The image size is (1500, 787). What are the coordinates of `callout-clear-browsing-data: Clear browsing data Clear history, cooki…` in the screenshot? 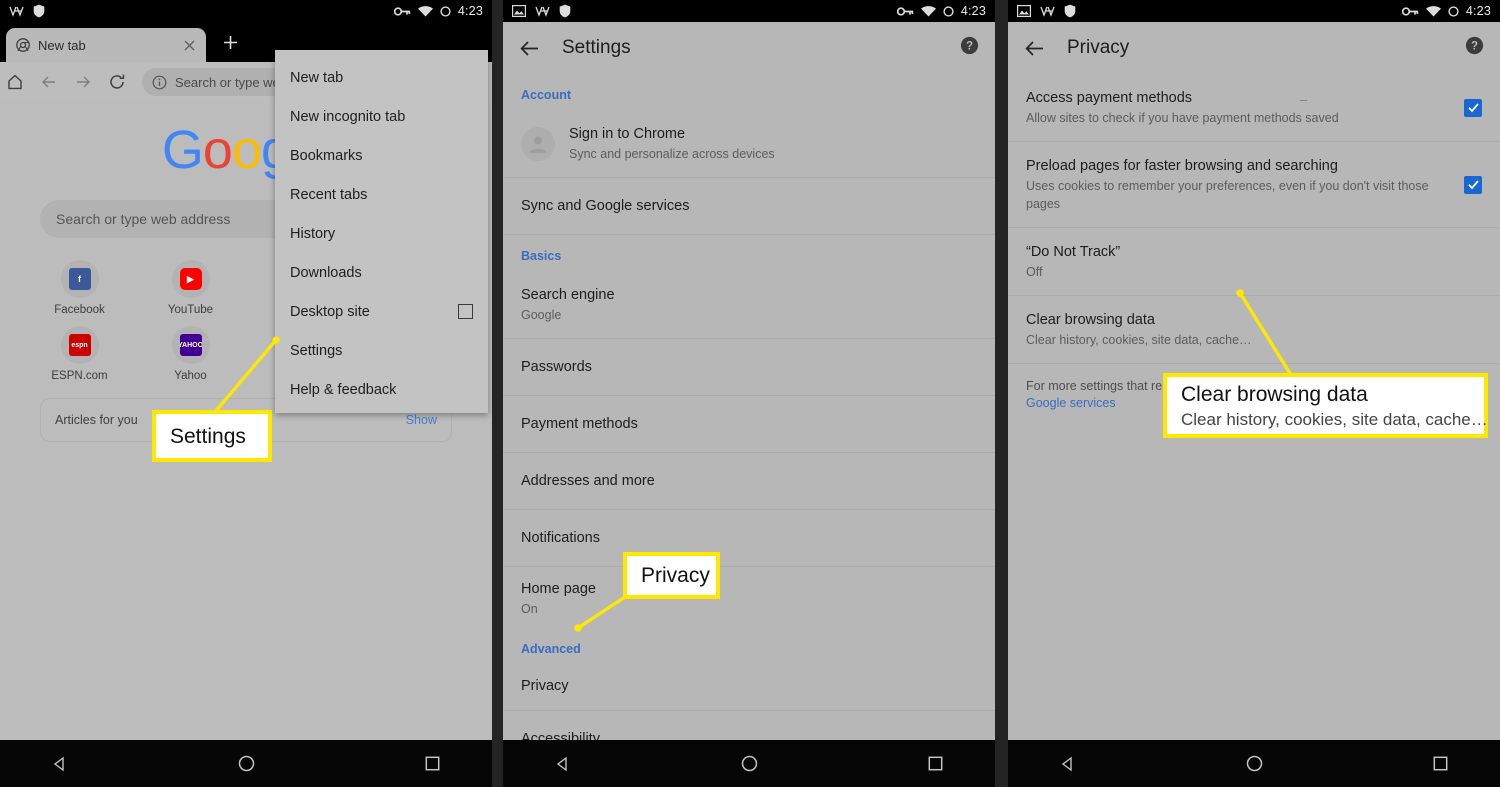 It's located at (1325, 405).